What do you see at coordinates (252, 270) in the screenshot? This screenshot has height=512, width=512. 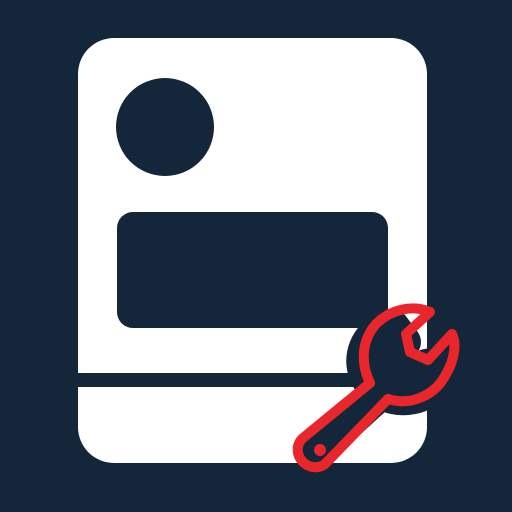 I see `appliance-window` at bounding box center [252, 270].